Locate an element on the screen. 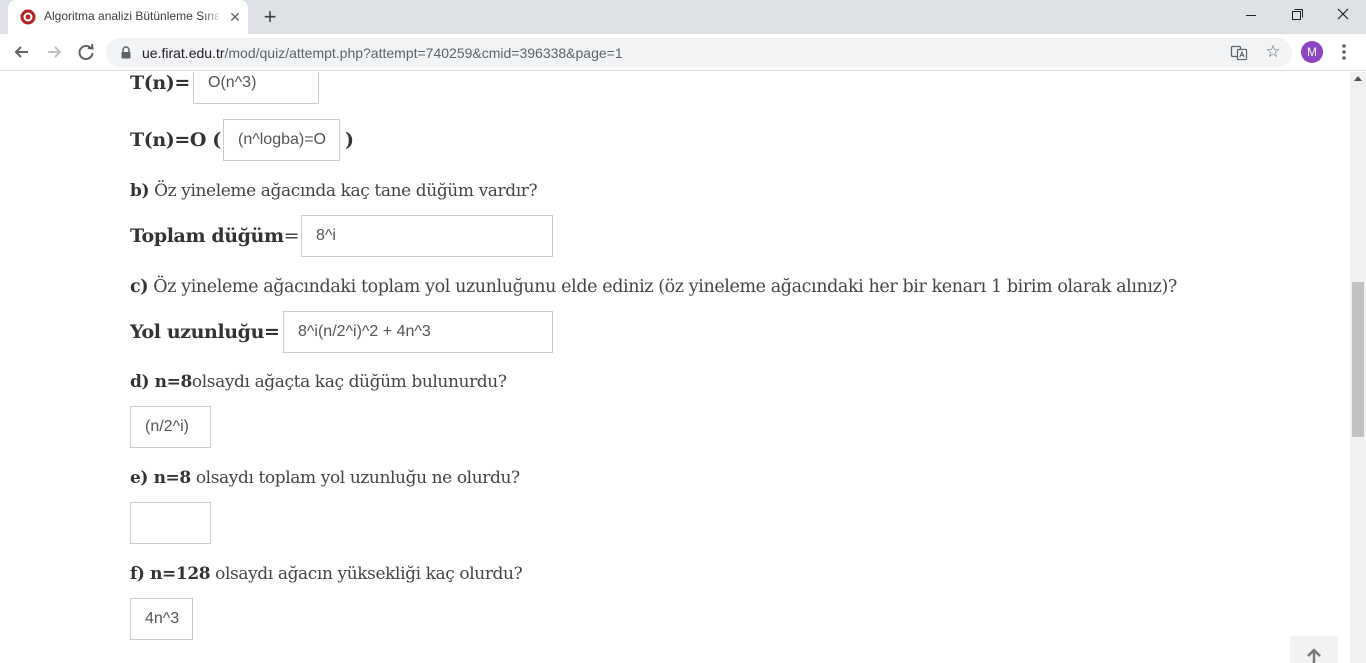 Image resolution: width=1366 pixels, height=663 pixels. b-label-row: Toplam düğüm= is located at coordinates (215, 236).